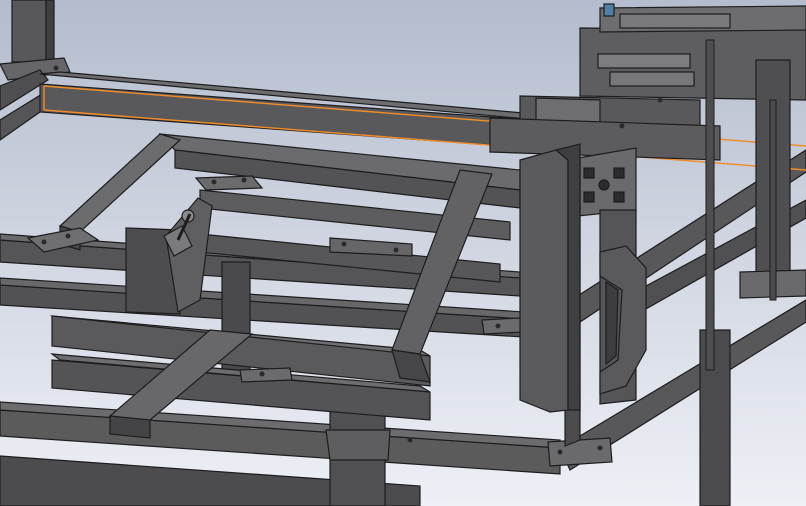 Image resolution: width=806 pixels, height=506 pixels. Describe the element at coordinates (50, 31) in the screenshot. I see `upper-left-post-side` at that location.